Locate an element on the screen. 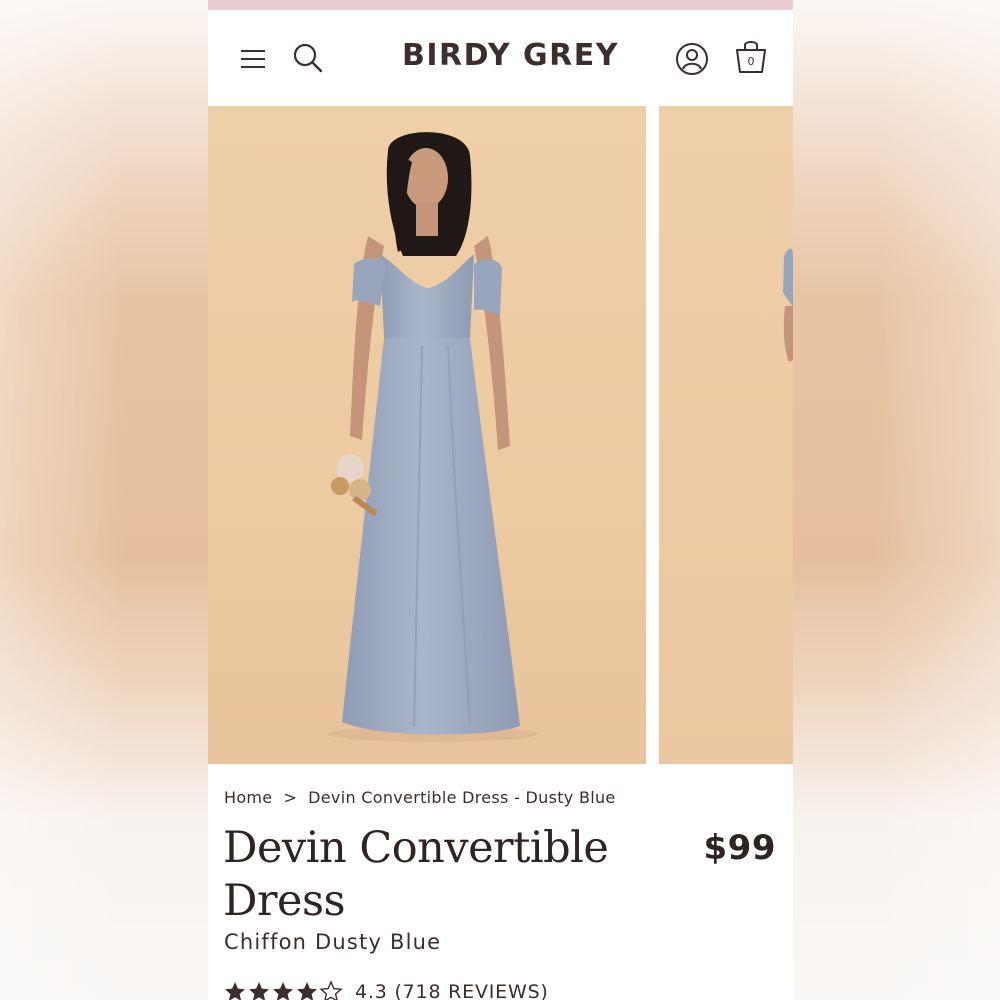 The image size is (1000, 1000). menu-icon is located at coordinates (253, 59).